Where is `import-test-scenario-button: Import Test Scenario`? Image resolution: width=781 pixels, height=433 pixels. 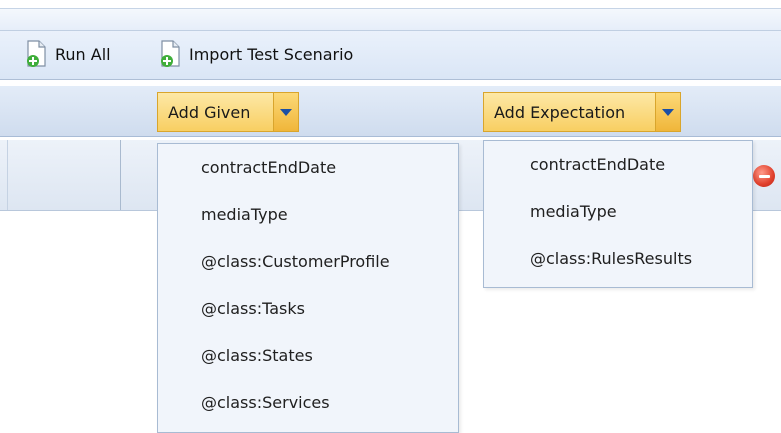
import-test-scenario-button: Import Test Scenario is located at coordinates (256, 54).